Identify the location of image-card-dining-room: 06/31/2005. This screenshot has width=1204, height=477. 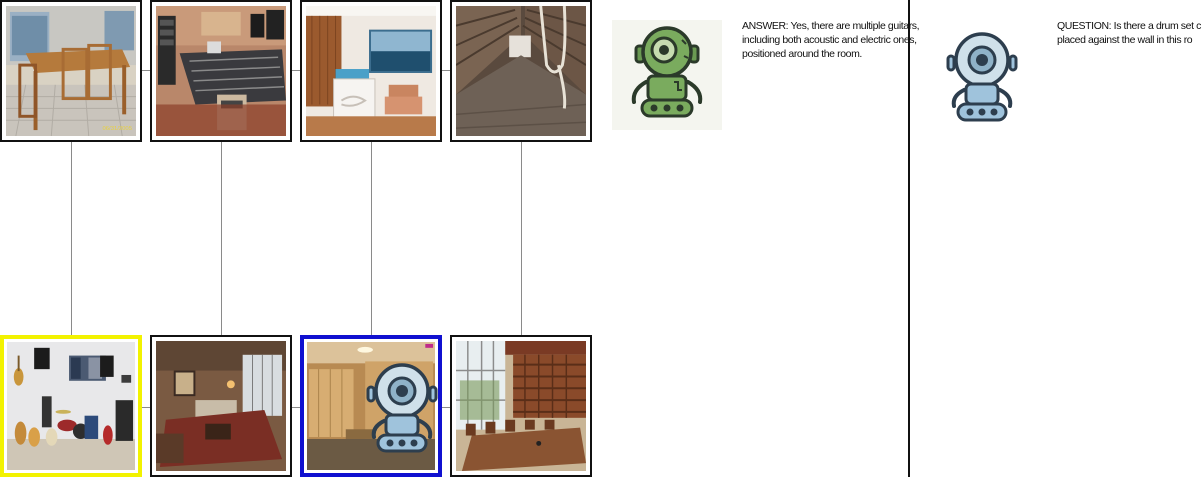
(71, 71).